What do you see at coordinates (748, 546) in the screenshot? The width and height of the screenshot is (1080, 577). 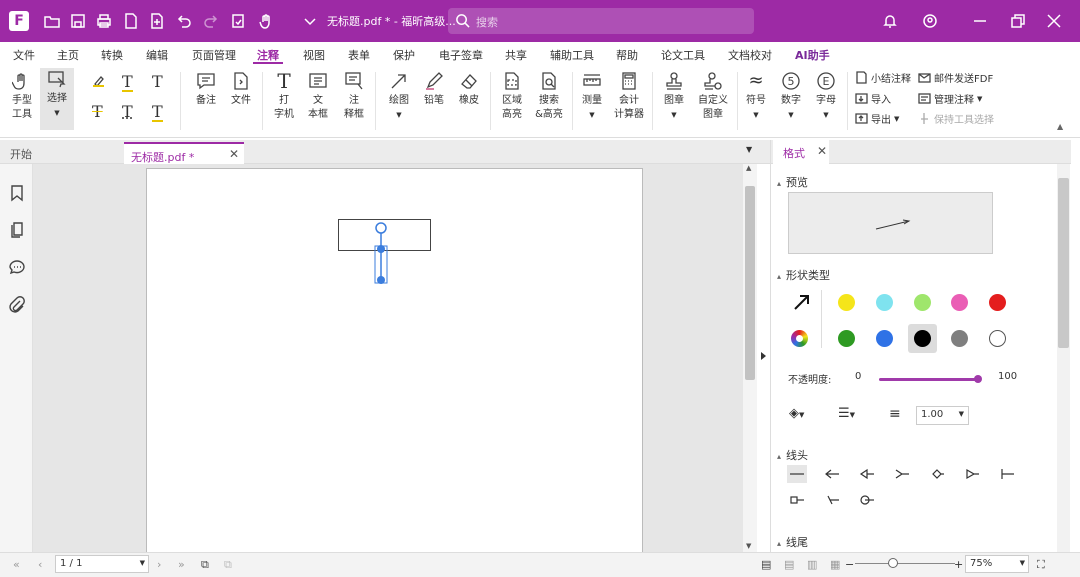 I see `scroll-down-icon: ▼` at bounding box center [748, 546].